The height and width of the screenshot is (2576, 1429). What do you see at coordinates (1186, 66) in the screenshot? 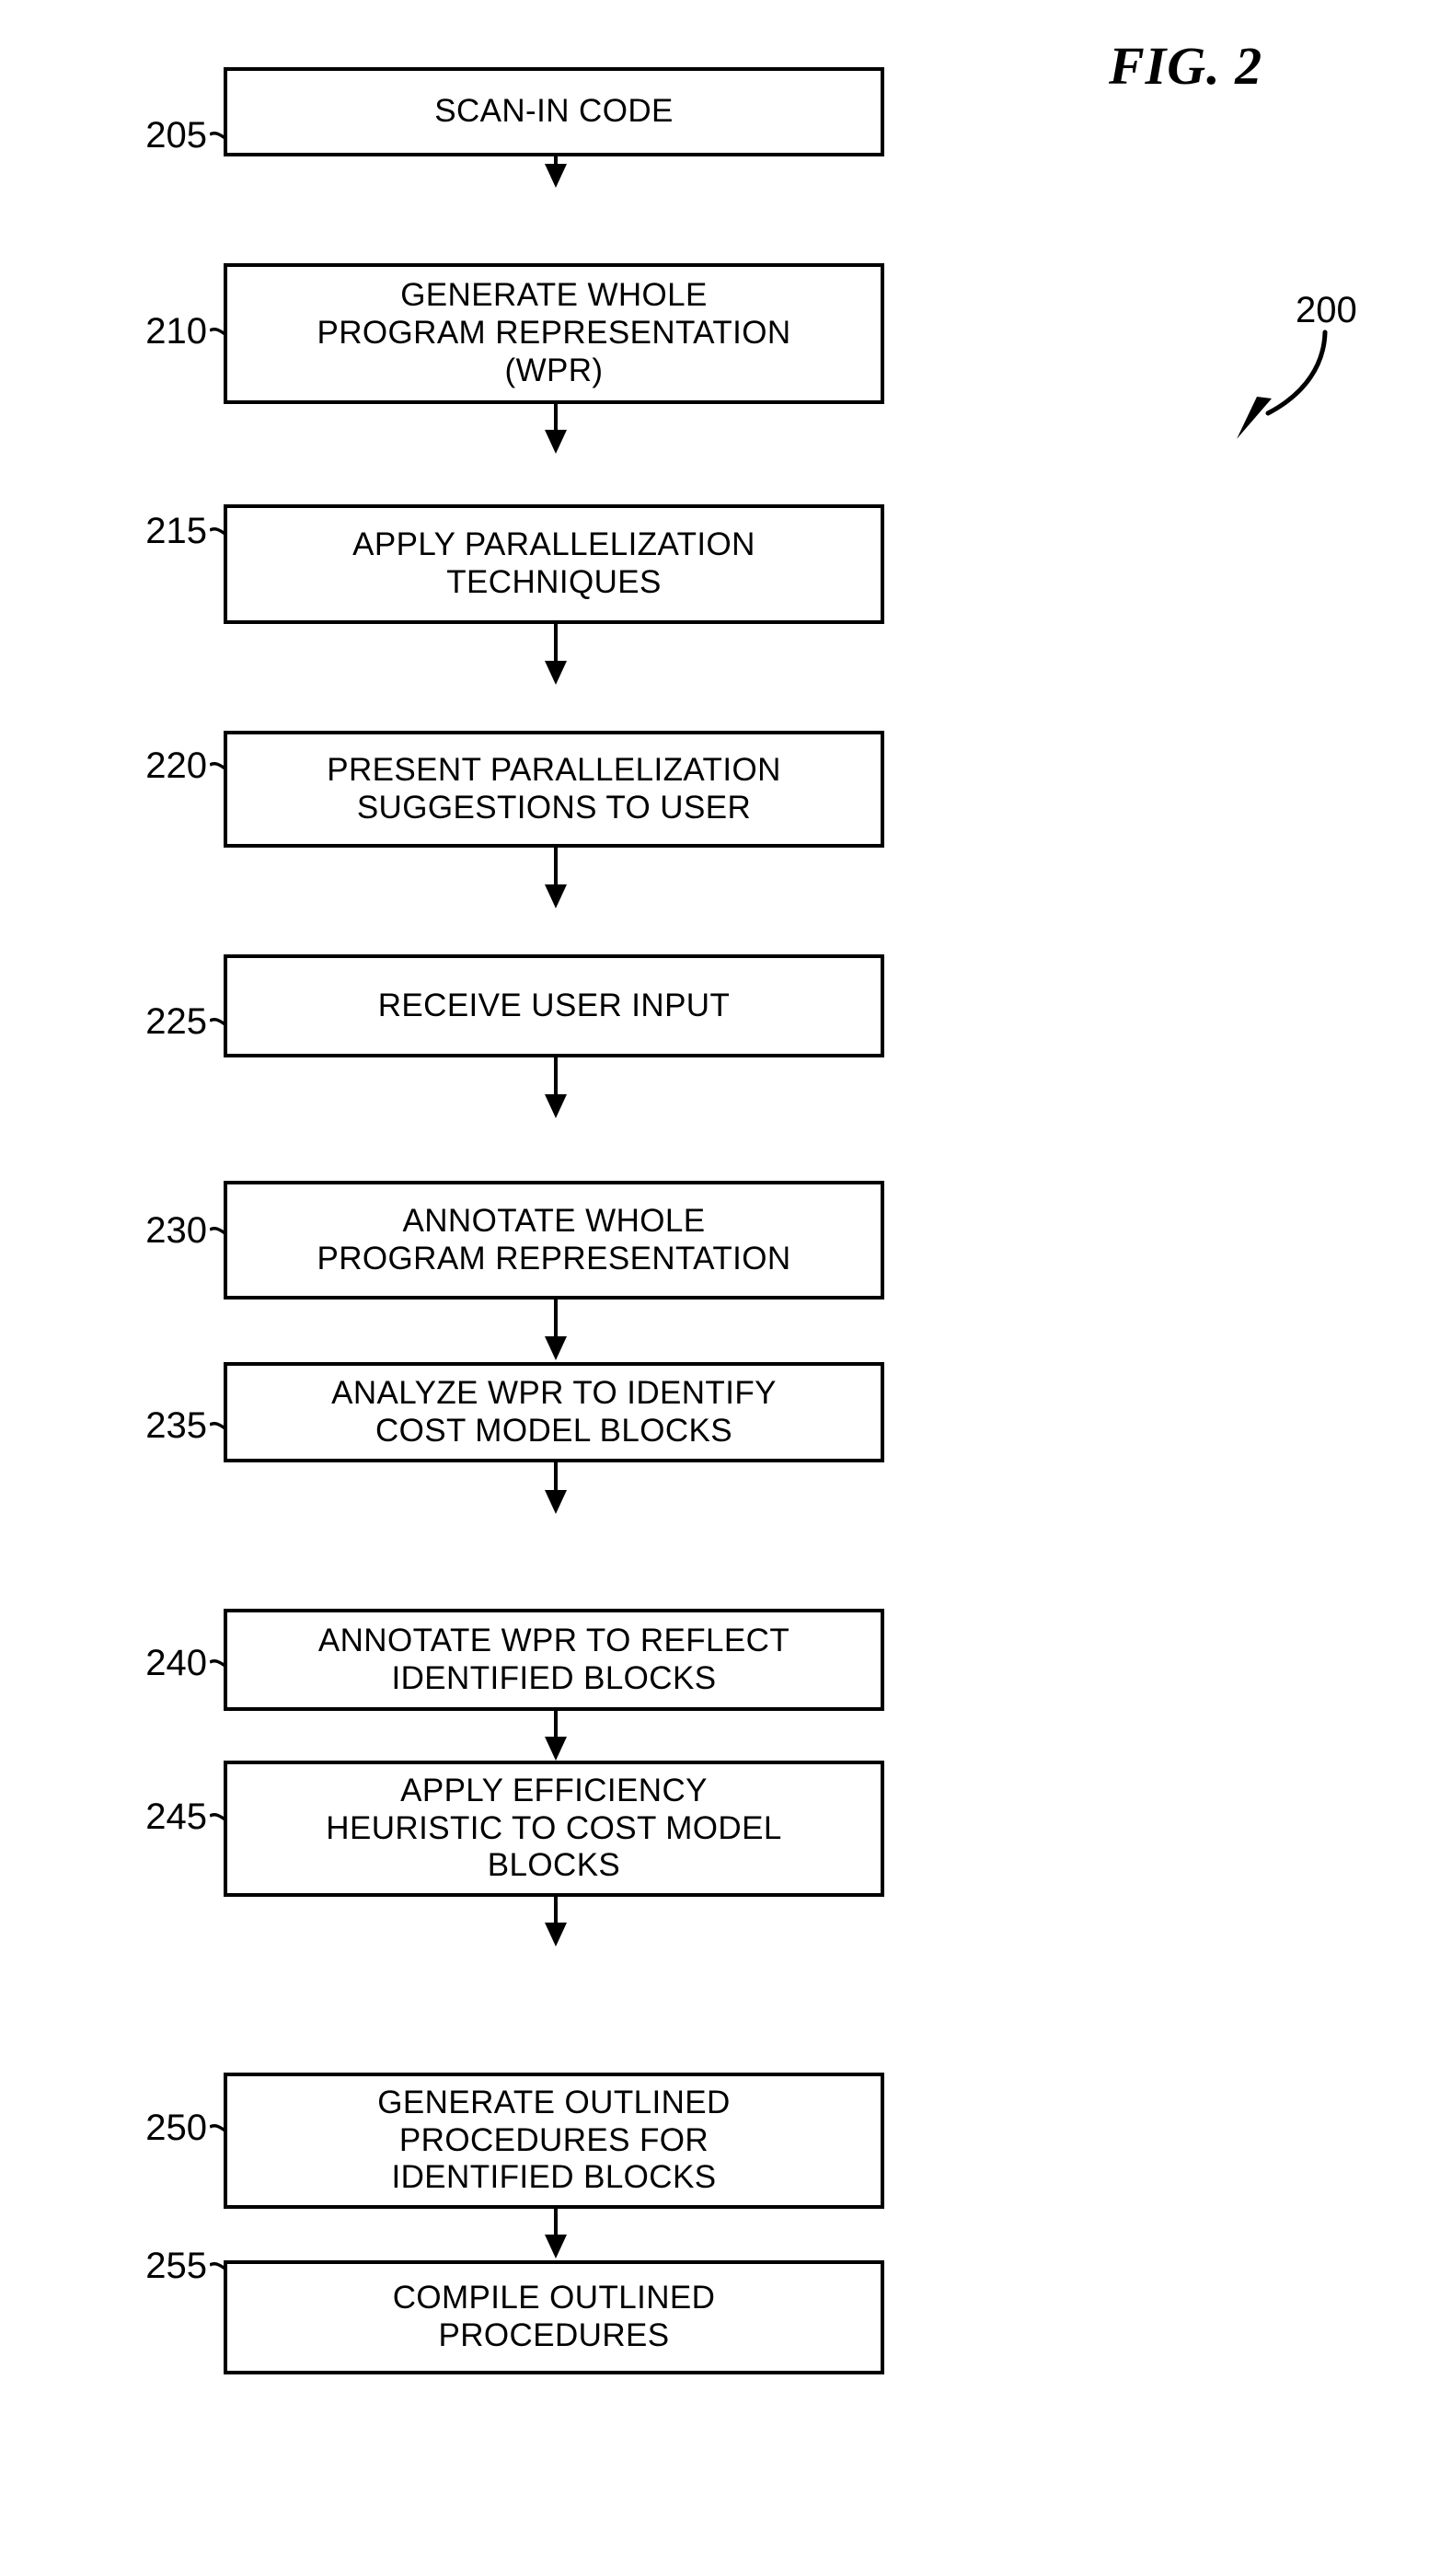
I see `figure-title: FIG. 2` at bounding box center [1186, 66].